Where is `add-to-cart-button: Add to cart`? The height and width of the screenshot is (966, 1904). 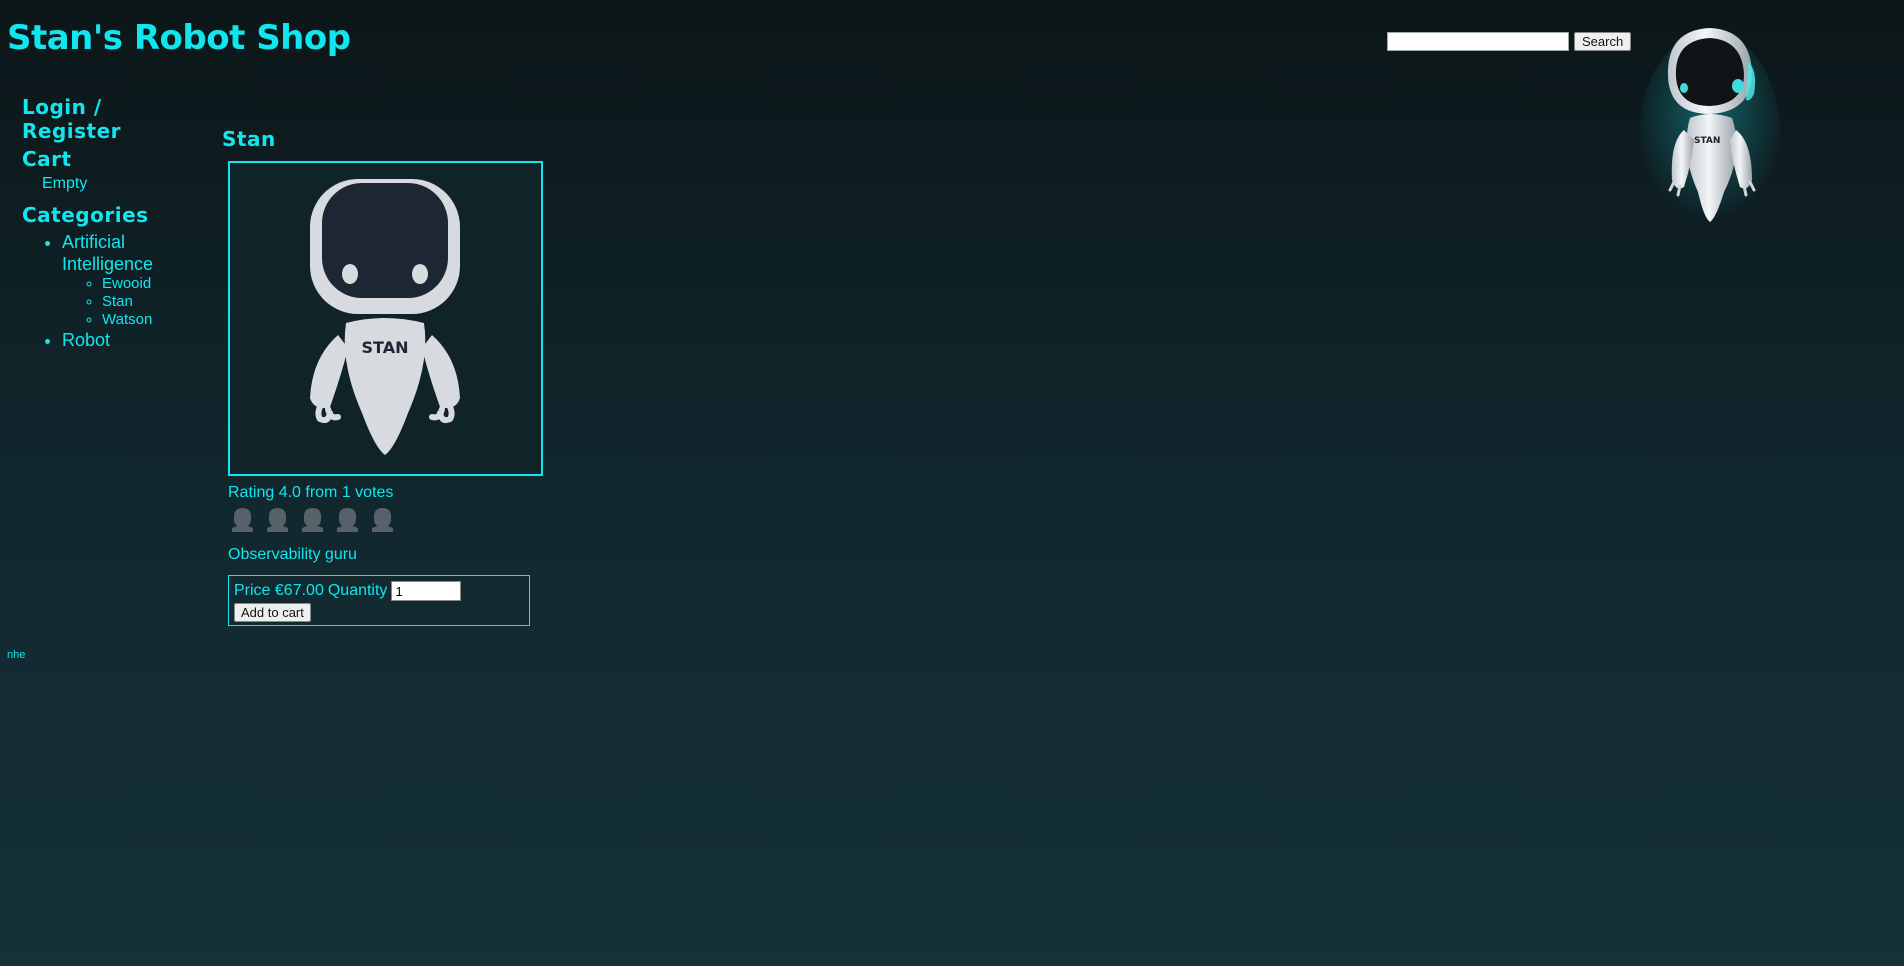 add-to-cart-button: Add to cart is located at coordinates (272, 612).